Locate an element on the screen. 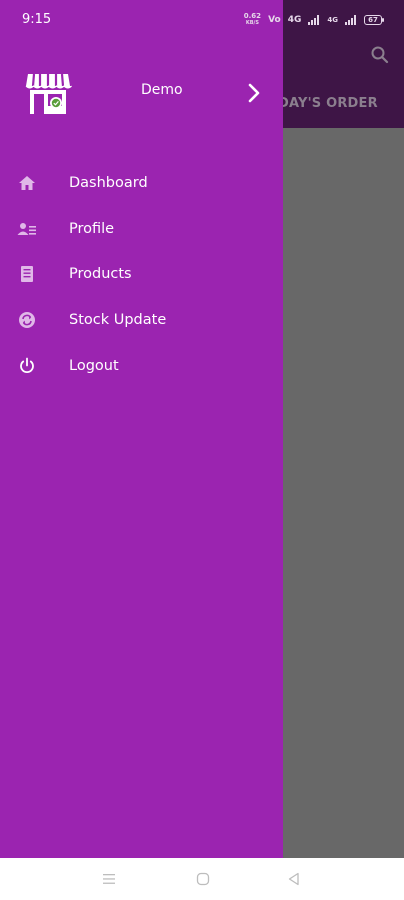  status-icons: 0.62 KB/S Vo 4G 4G 67 is located at coordinates (313, 19).